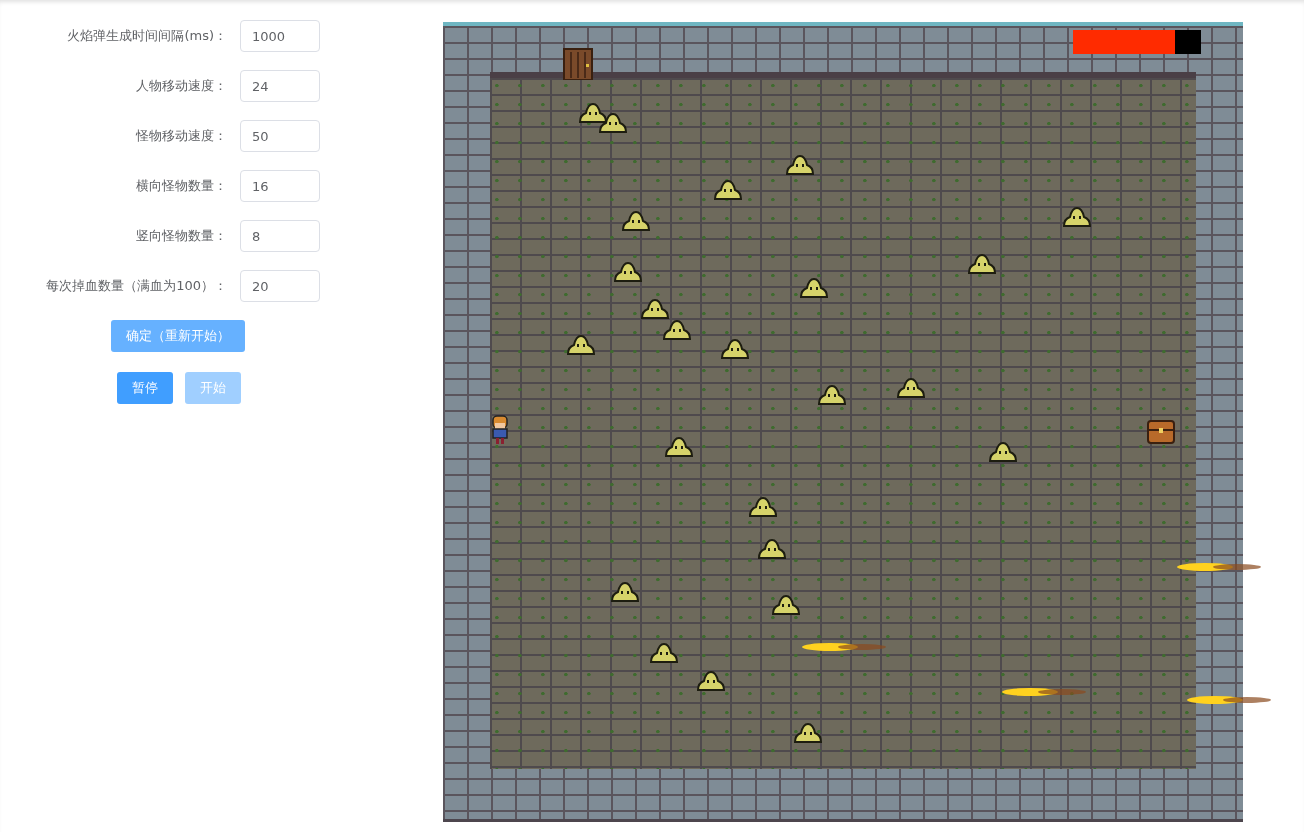 Image resolution: width=1304 pixels, height=832 pixels. What do you see at coordinates (136, 286) in the screenshot?
I see `setting-label: 每次掉血数量（满血为100）：` at bounding box center [136, 286].